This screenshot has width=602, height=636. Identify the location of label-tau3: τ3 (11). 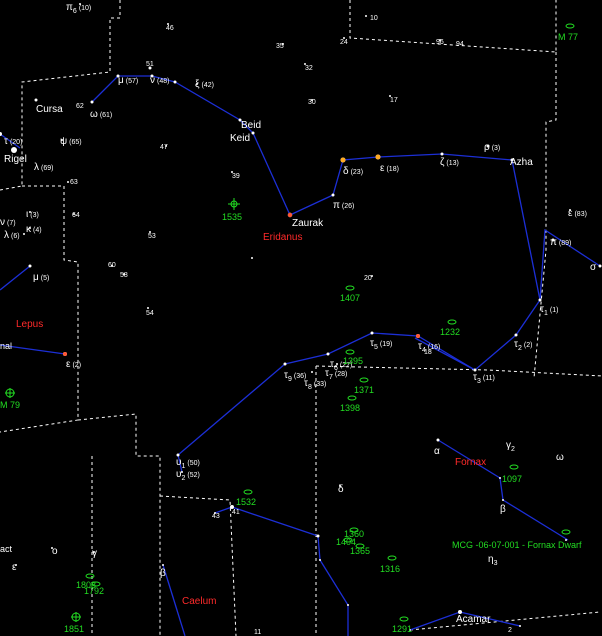
(484, 378).